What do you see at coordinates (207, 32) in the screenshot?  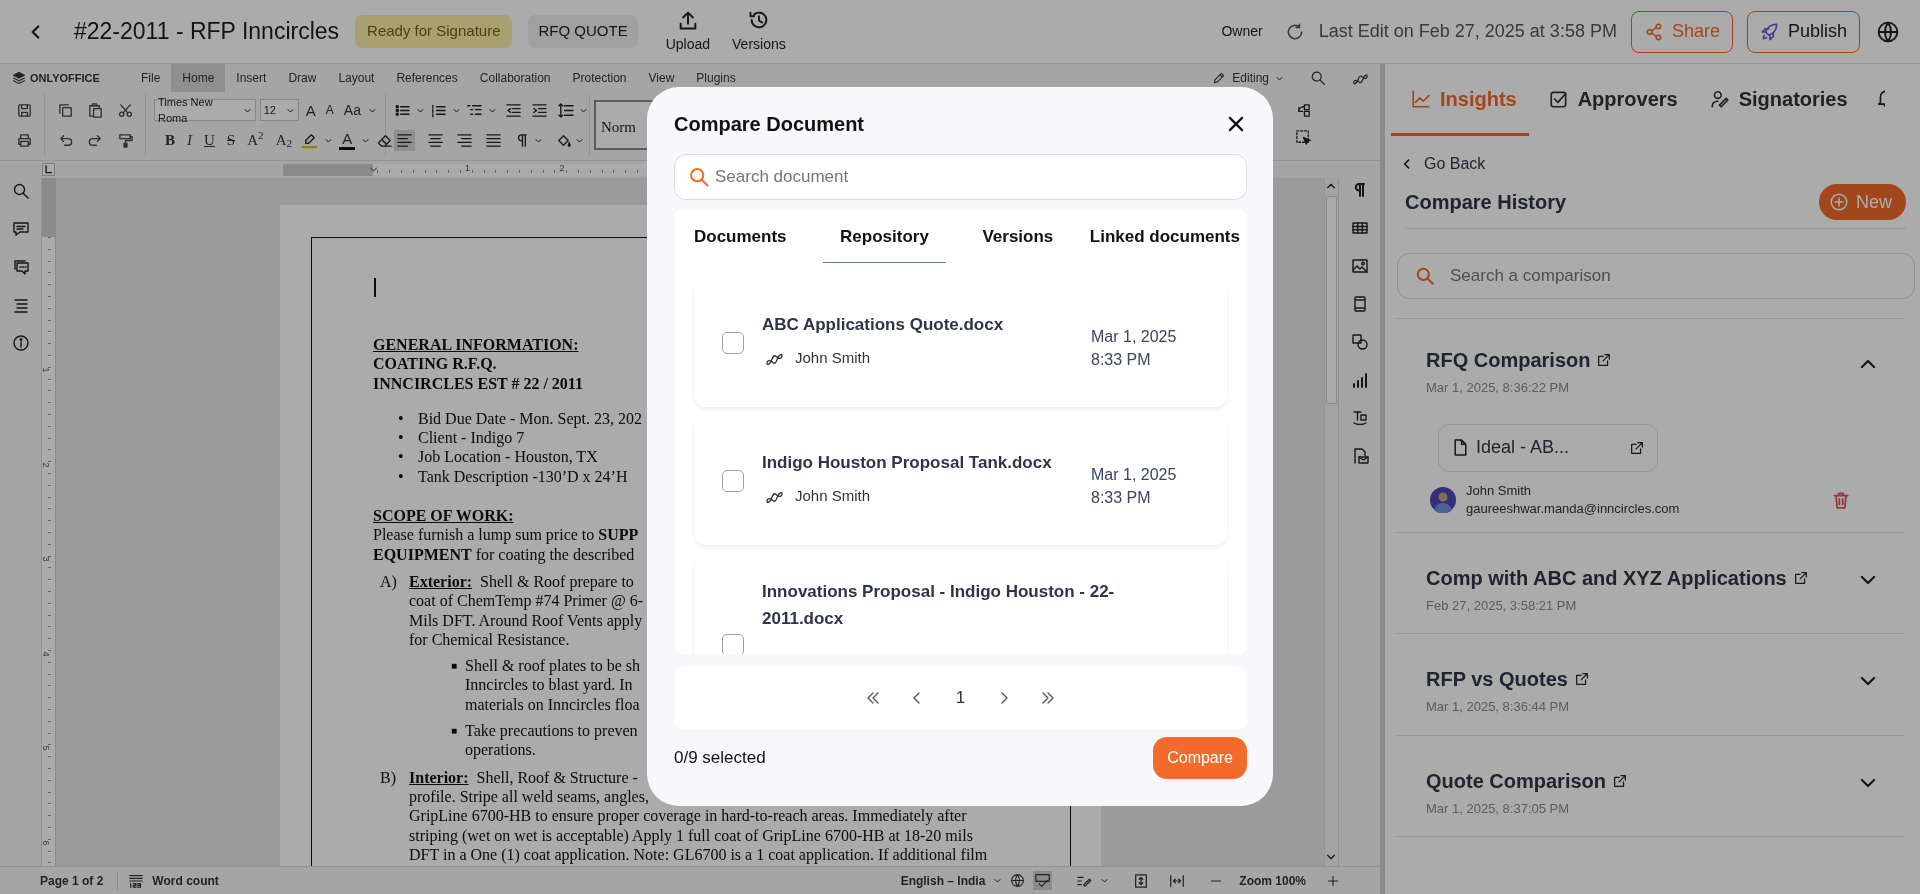 I see `document-title: #22-2011 - RFP Inncircles` at bounding box center [207, 32].